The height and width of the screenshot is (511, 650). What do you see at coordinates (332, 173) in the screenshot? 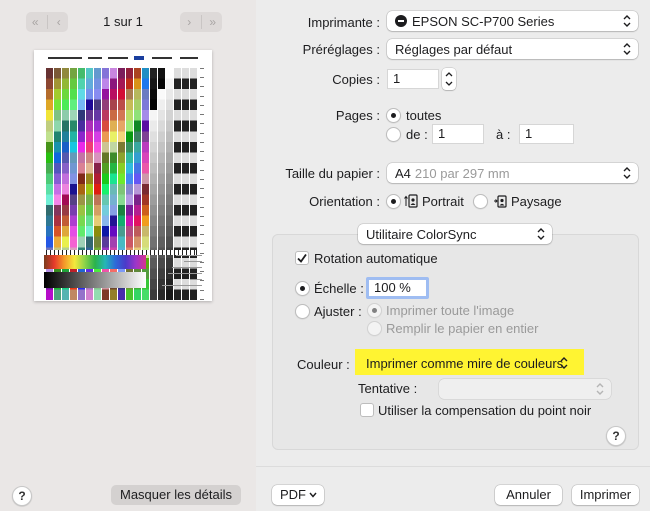
I see `paper-size-label: Taille du papier :` at bounding box center [332, 173].